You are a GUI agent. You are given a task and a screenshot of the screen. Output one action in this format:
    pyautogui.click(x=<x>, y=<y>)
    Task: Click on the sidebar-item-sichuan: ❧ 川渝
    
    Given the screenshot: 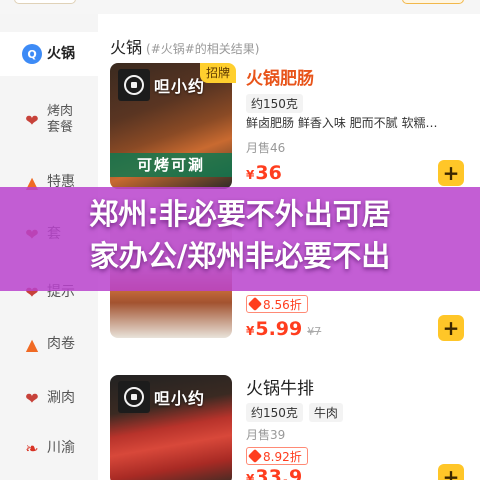 What is the action you would take?
    pyautogui.click(x=49, y=448)
    